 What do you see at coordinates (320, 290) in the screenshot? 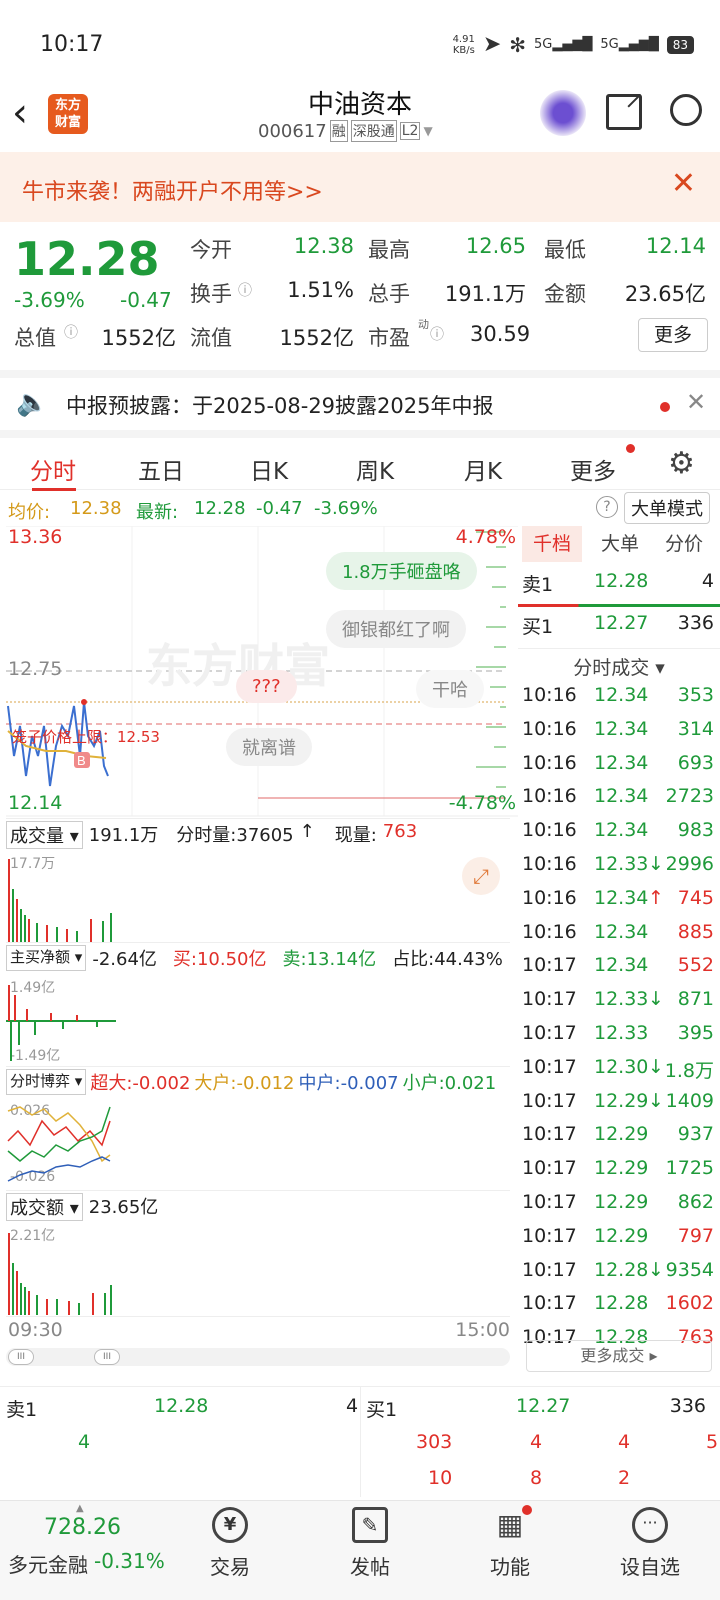
I see `turnover-value: 1.51%` at bounding box center [320, 290].